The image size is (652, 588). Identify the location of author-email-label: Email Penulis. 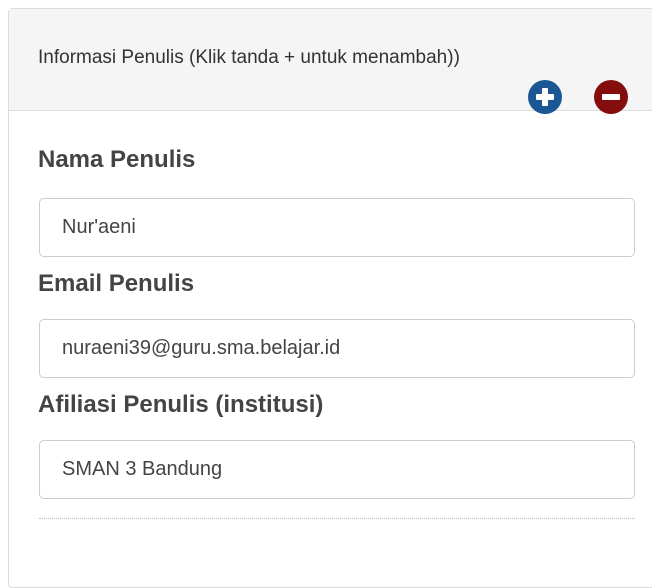
(116, 283).